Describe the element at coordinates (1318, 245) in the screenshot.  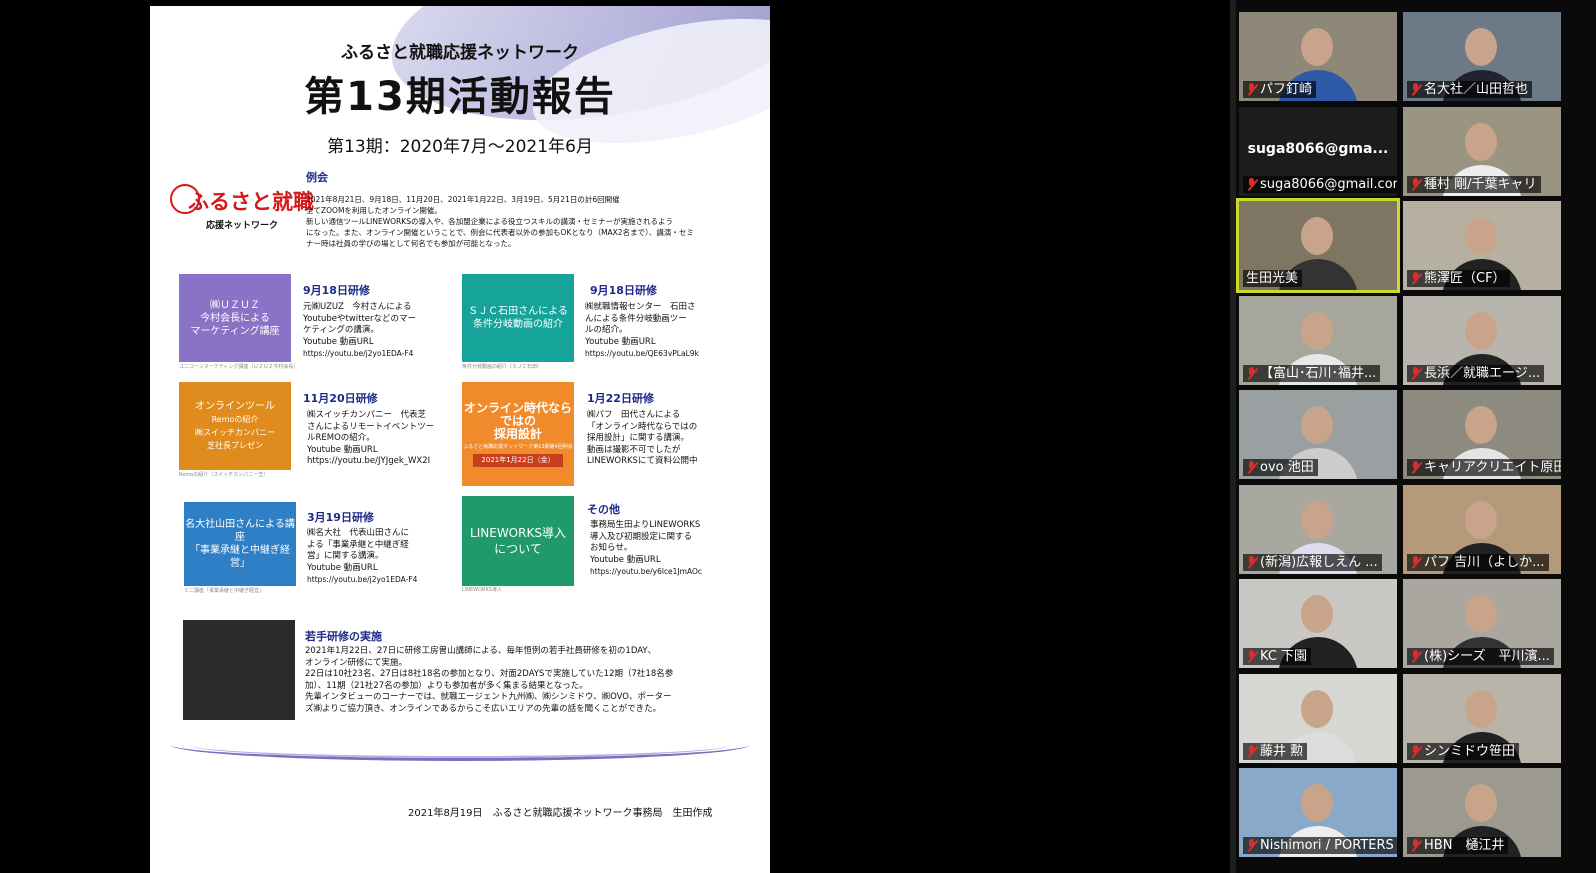
I see `participant-tile: 生田光美` at that location.